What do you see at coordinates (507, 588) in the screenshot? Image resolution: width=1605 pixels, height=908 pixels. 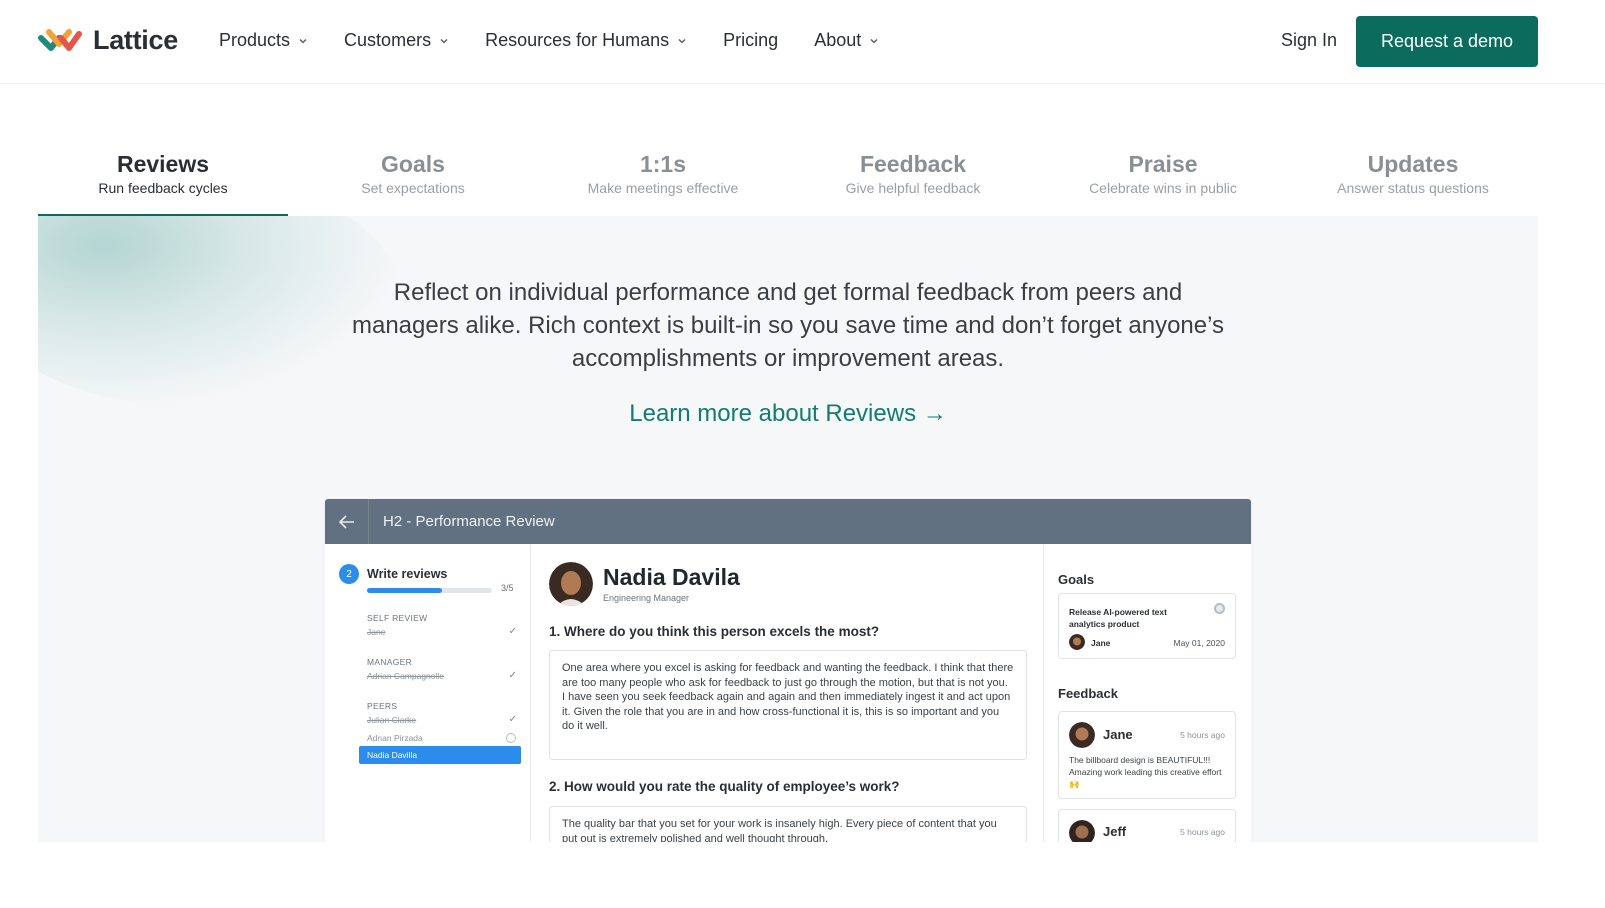 I see `progress-count: 3/5` at bounding box center [507, 588].